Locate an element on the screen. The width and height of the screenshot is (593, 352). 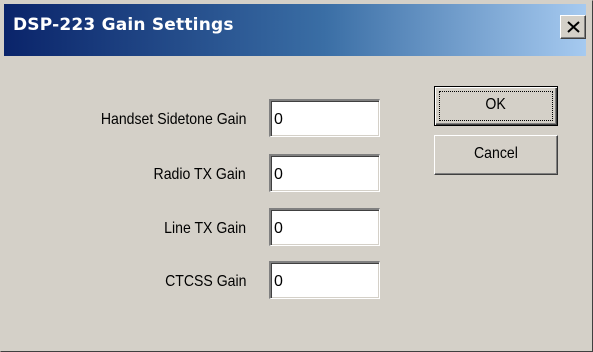
cancel-button: Cancel is located at coordinates (496, 155).